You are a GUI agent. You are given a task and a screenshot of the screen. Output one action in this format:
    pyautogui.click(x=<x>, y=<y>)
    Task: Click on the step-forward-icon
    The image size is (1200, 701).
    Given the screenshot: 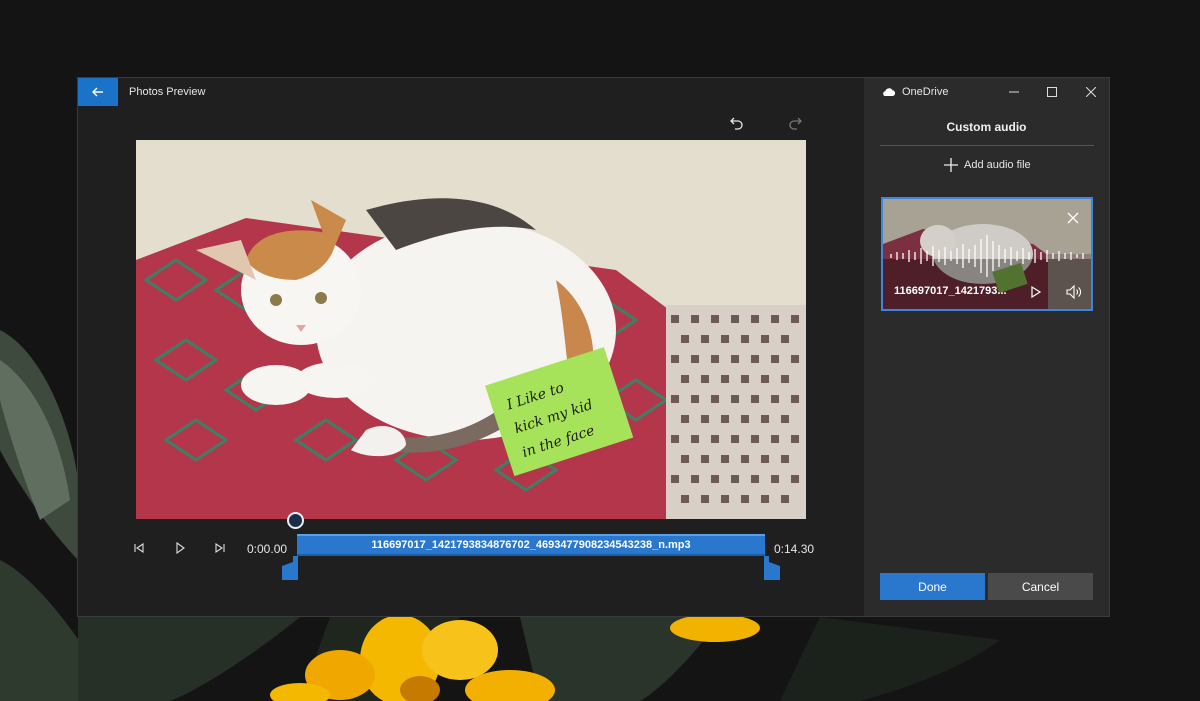 What is the action you would take?
    pyautogui.click(x=220, y=548)
    